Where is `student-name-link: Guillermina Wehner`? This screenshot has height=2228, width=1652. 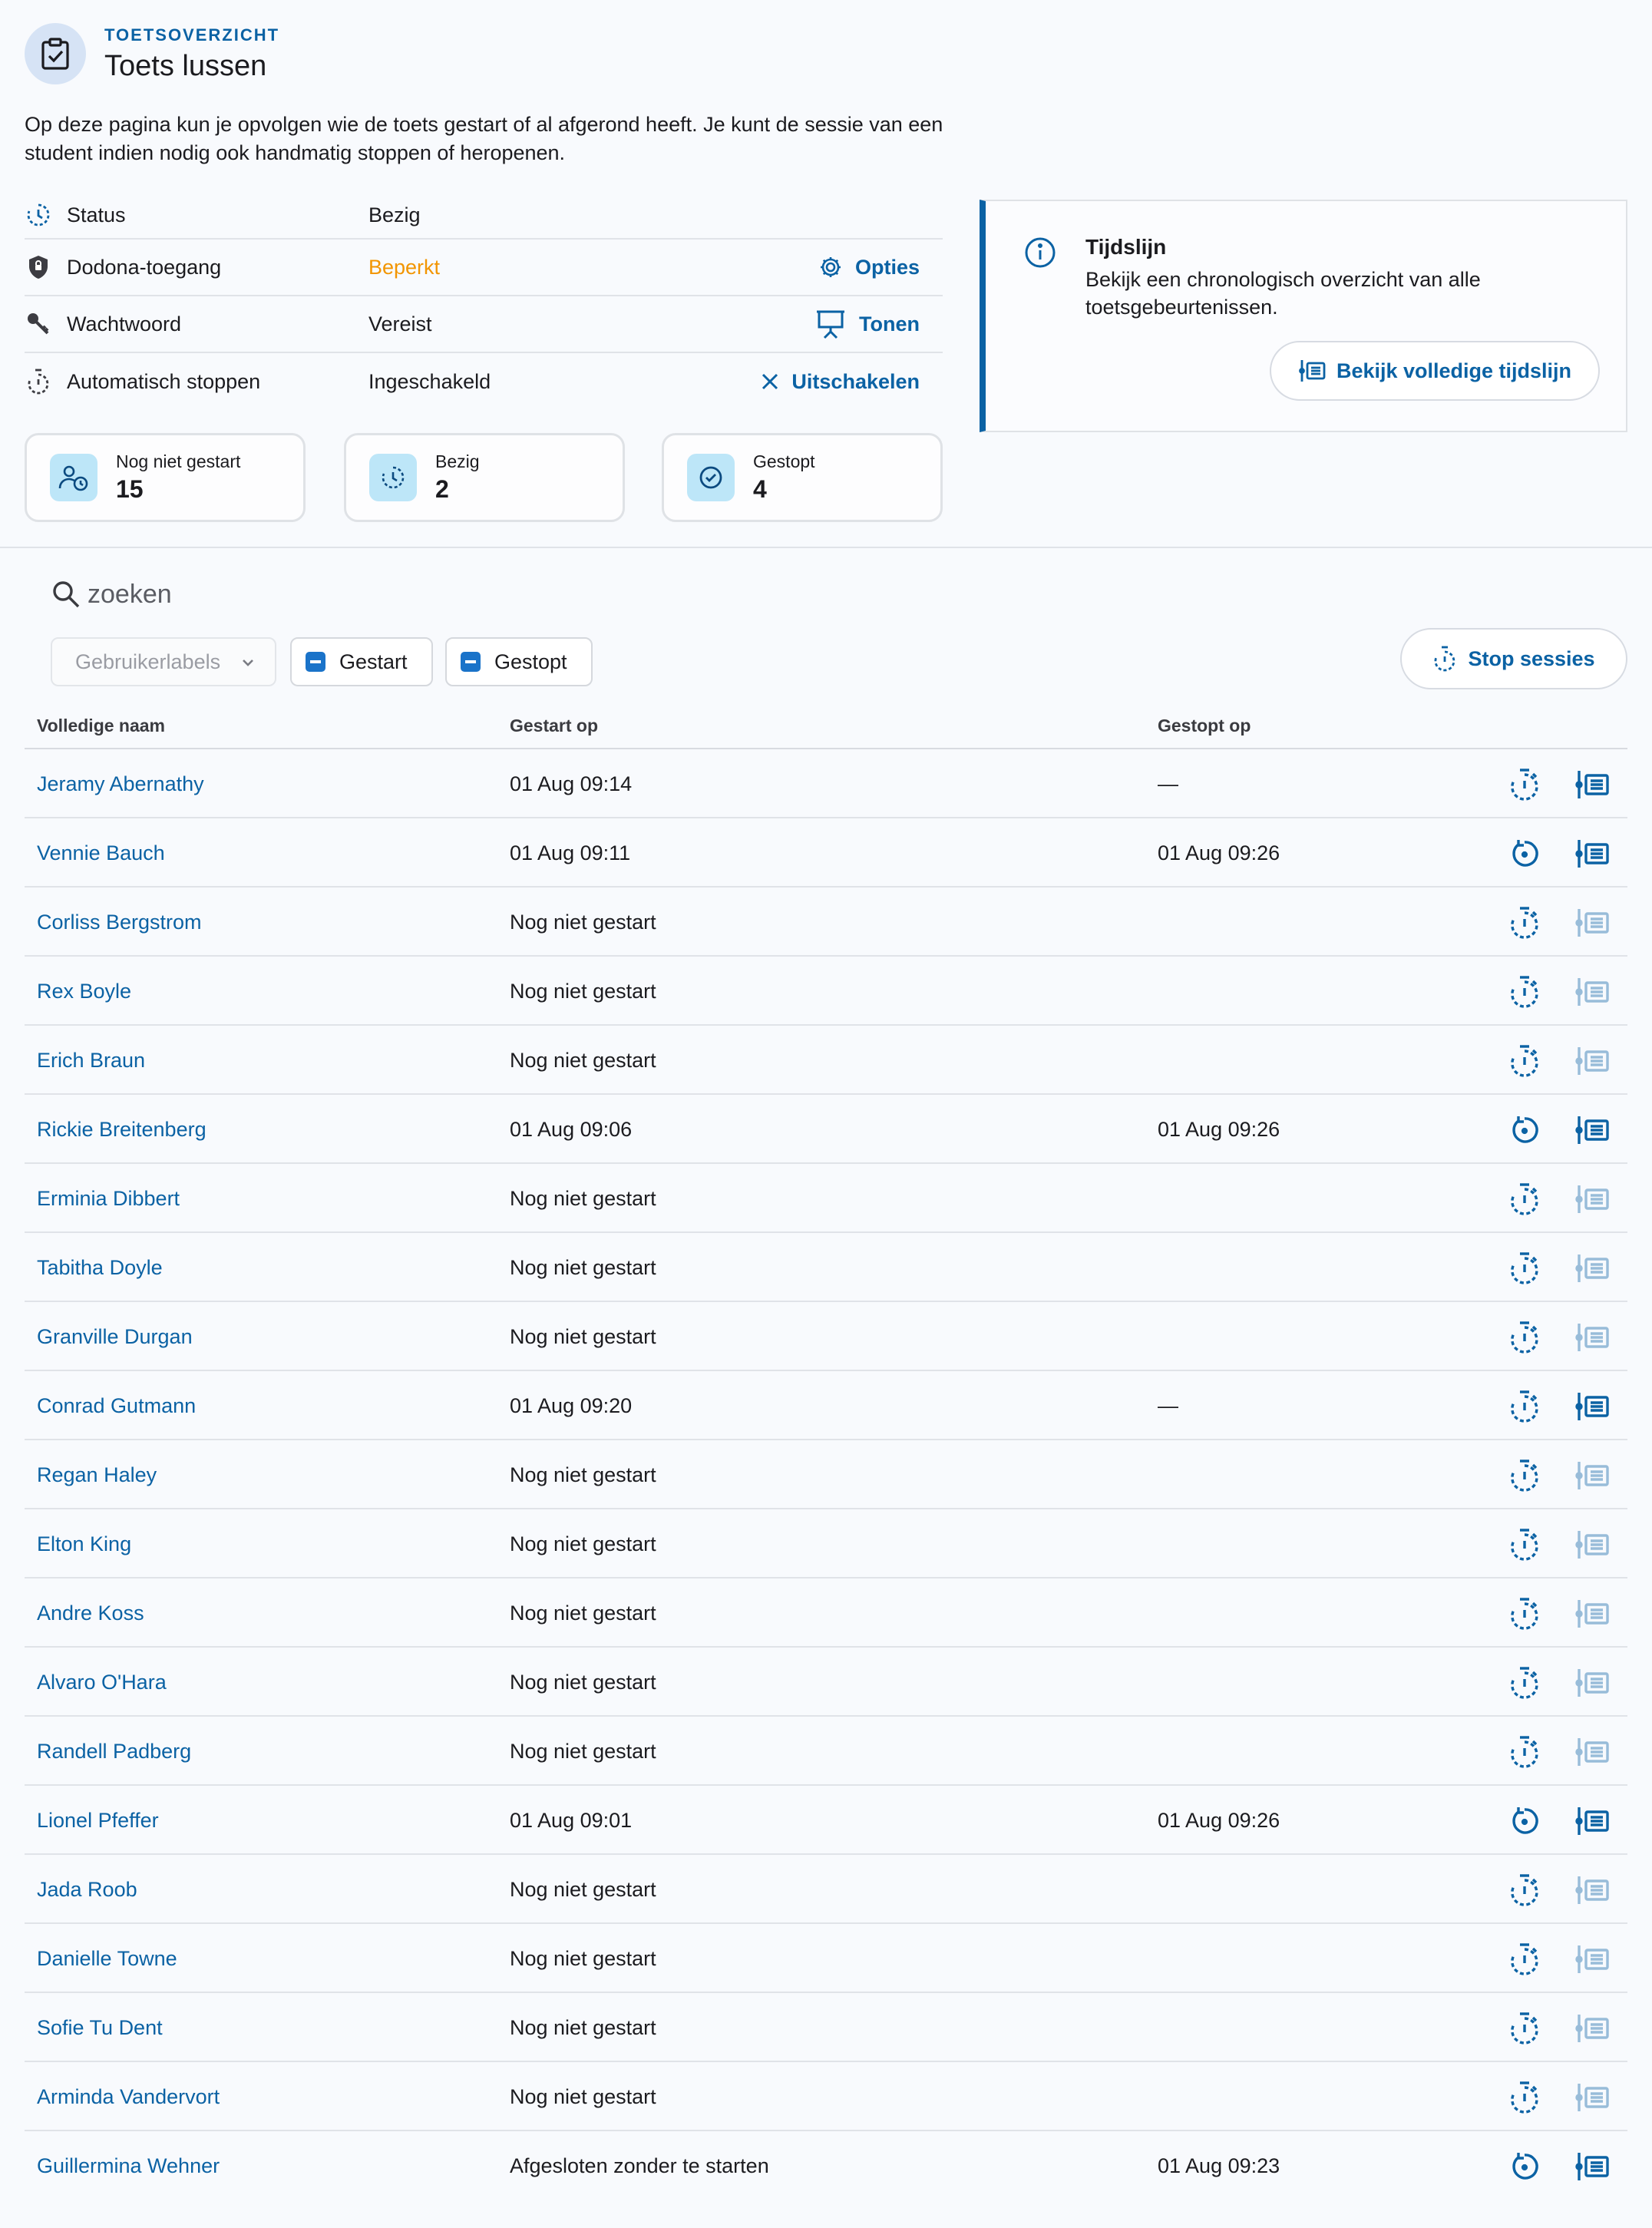
student-name-link: Guillermina Wehner is located at coordinates (128, 2166).